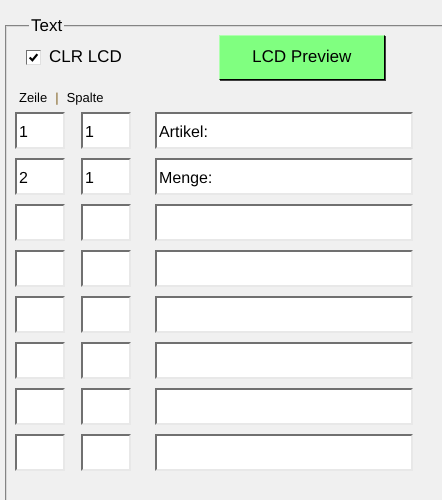 The image size is (442, 500). I want to click on checkbox-box, so click(33, 57).